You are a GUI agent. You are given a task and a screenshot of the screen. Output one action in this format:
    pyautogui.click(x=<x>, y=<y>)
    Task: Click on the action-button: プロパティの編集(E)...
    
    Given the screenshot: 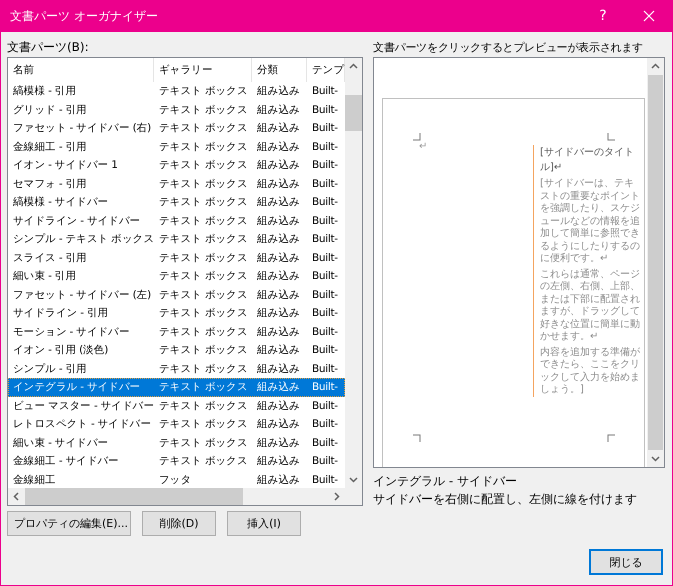 What is the action you would take?
    pyautogui.click(x=69, y=523)
    